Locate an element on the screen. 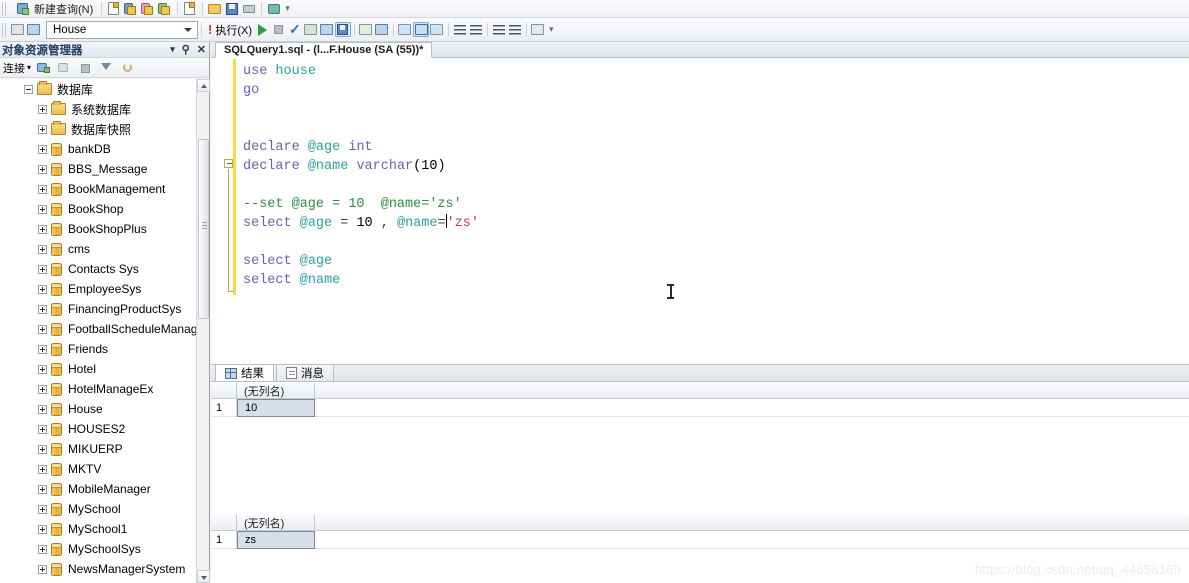 The width and height of the screenshot is (1189, 583). tree-node-hotelmanageex: HotelManageEx is located at coordinates (98, 389).